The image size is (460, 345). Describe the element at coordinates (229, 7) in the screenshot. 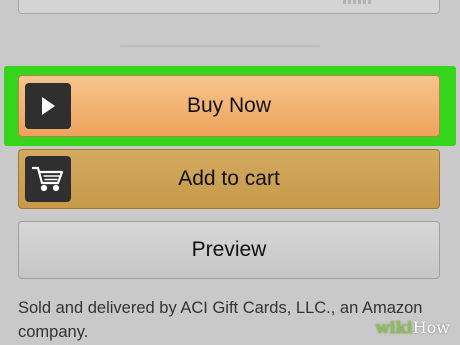

I see `top-panel` at that location.